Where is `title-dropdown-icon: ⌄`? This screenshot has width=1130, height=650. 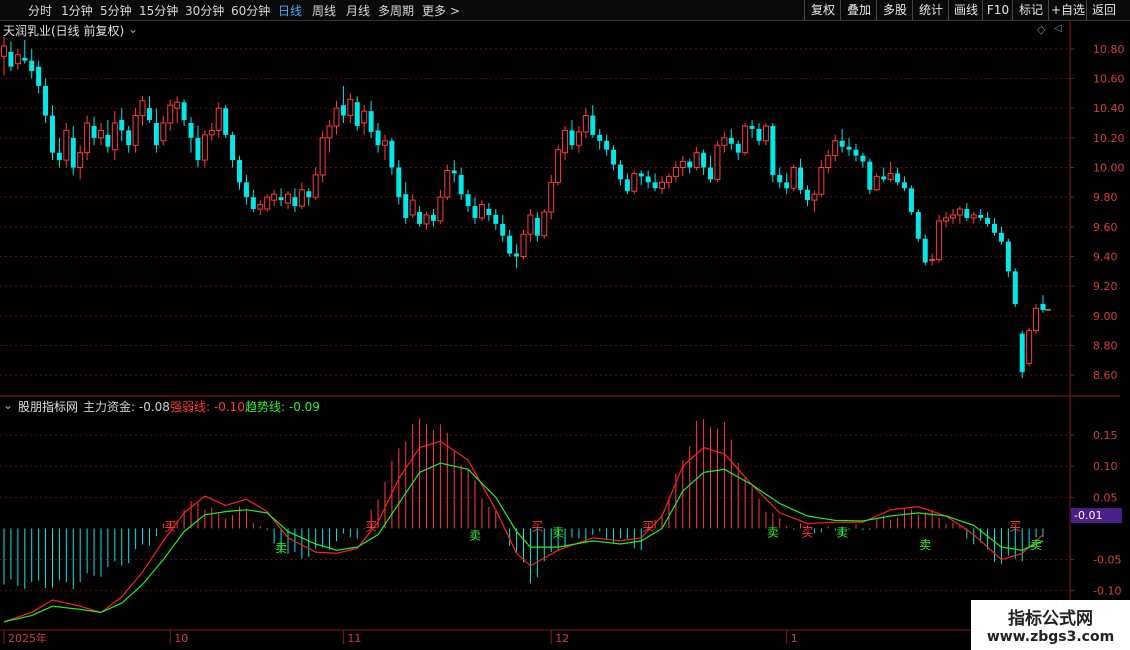
title-dropdown-icon: ⌄ is located at coordinates (133, 29).